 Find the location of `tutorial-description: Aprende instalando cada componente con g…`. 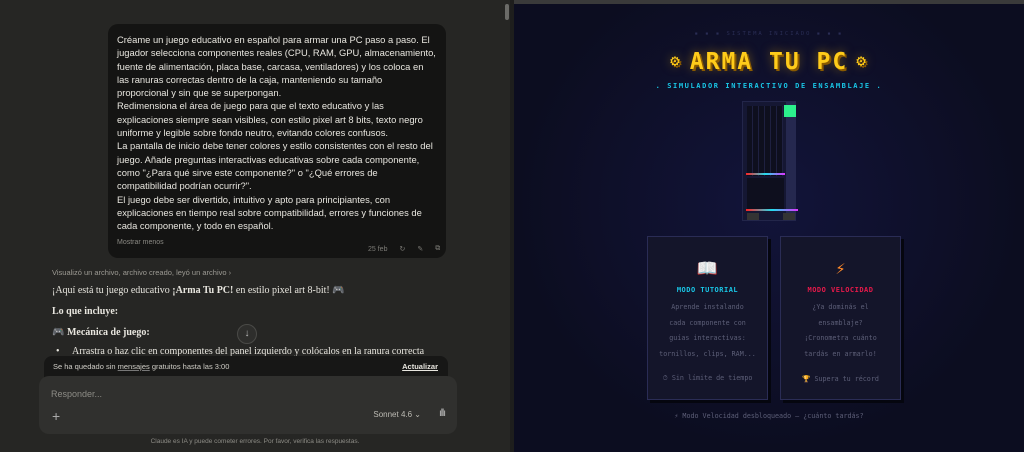

tutorial-description: Aprende instalando cada componente con g… is located at coordinates (707, 330).